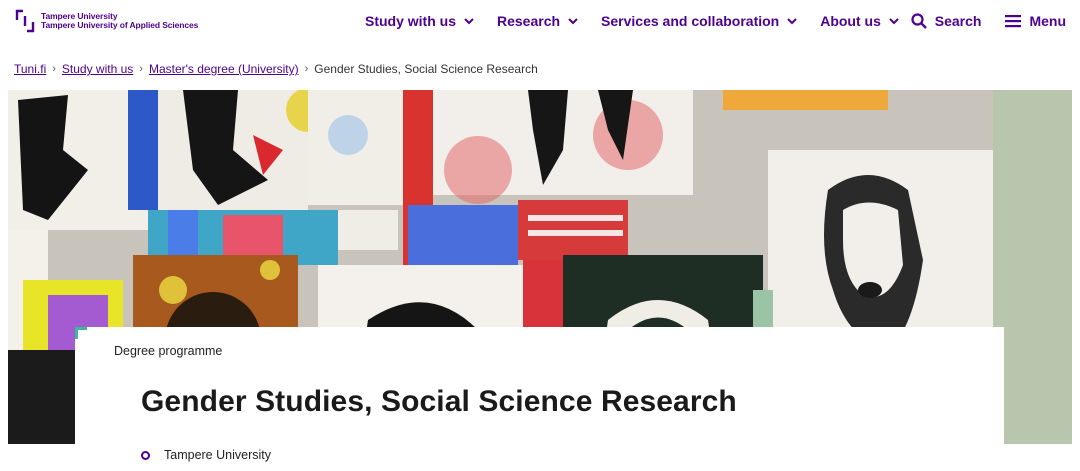 The image size is (1080, 471). Describe the element at coordinates (529, 21) in the screenshot. I see `nav-label: Research` at that location.